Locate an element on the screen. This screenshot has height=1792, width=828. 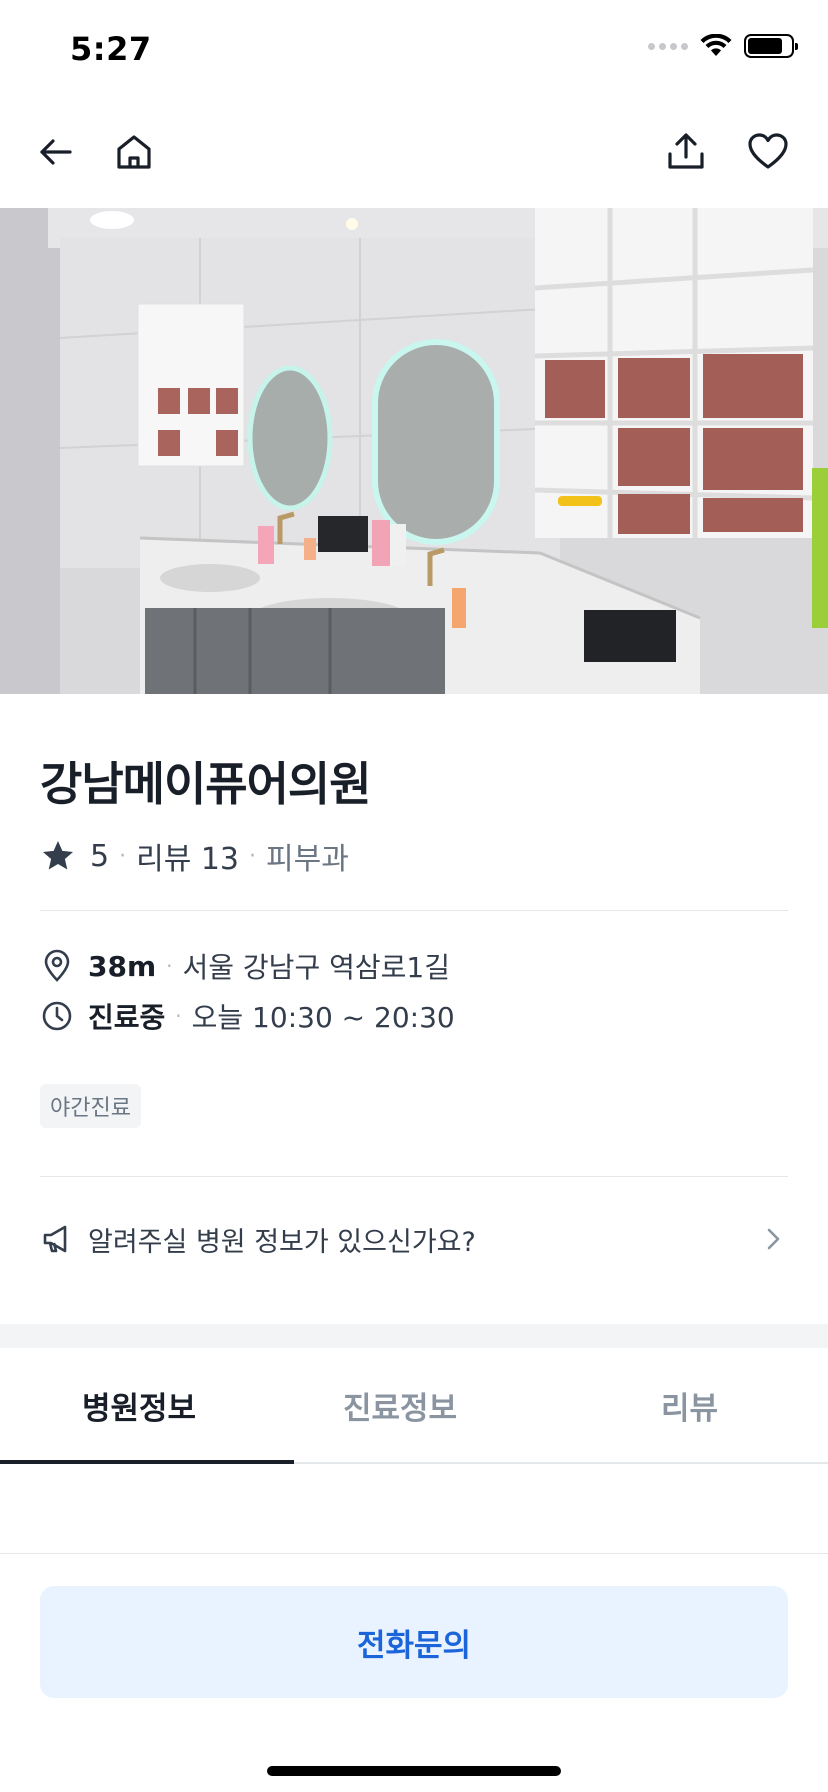
home-icon is located at coordinates (134, 152).